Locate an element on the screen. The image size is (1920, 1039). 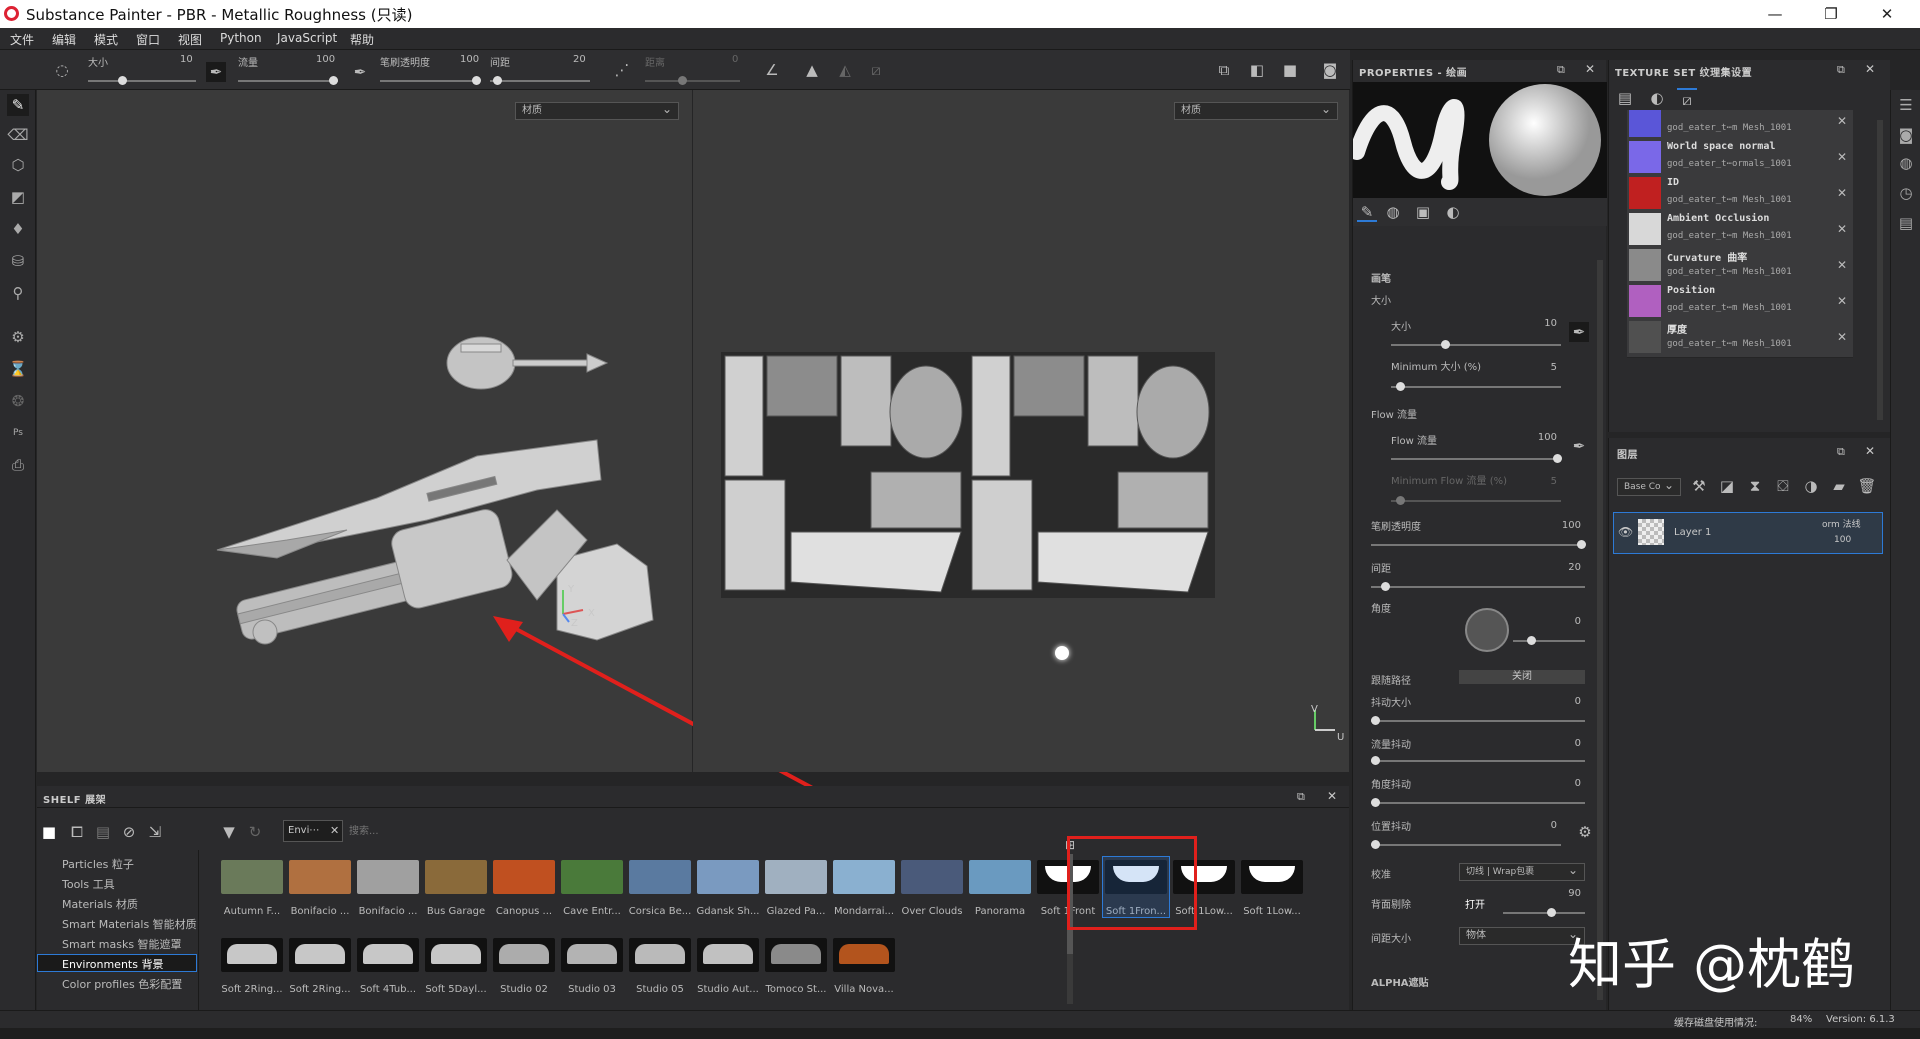
opacity-slider is located at coordinates (430, 81).